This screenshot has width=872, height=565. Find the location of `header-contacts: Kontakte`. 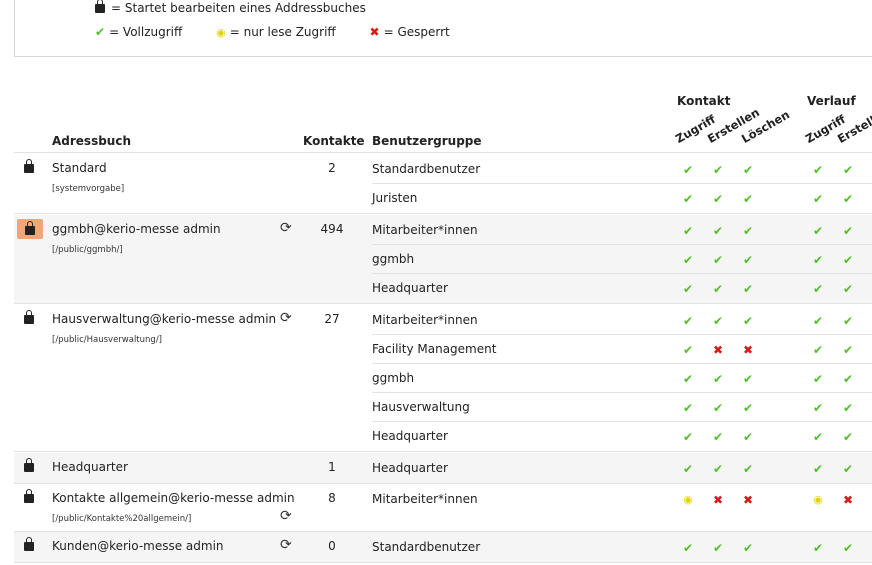

header-contacts: Kontakte is located at coordinates (334, 141).